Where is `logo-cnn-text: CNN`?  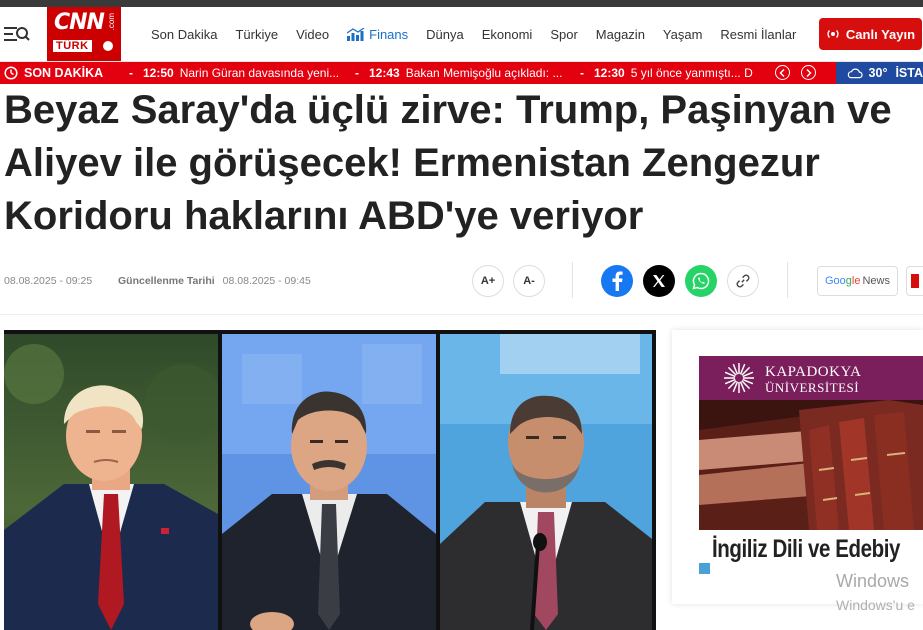
logo-cnn-text: CNN is located at coordinates (79, 22).